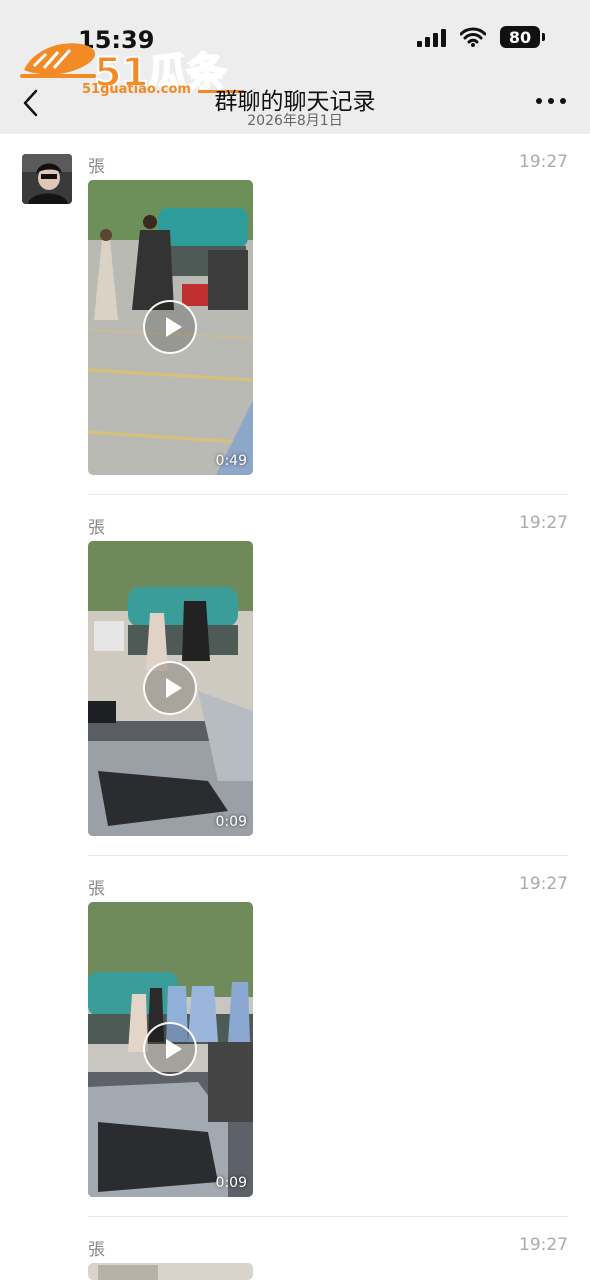 The image size is (590, 1280). I want to click on page-subtitle-date: 2026年8月1日, so click(295, 121).